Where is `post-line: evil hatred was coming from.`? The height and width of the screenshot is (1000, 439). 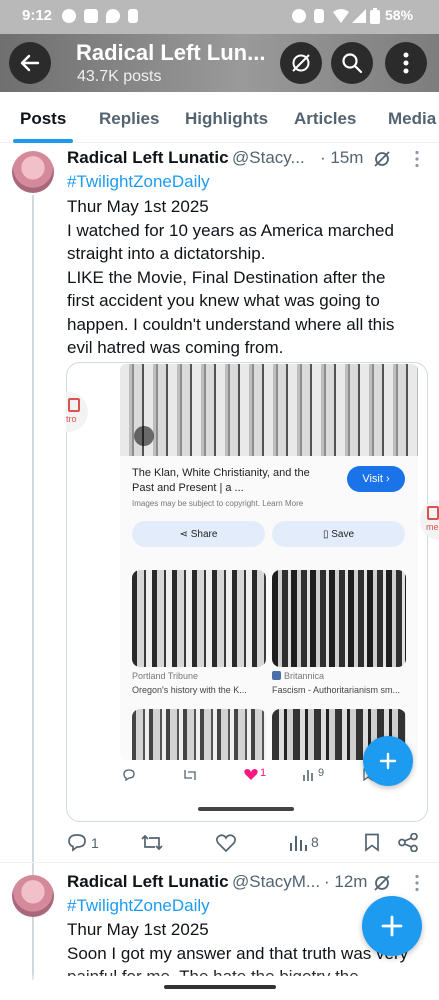
post-line: evil hatred was coming from. is located at coordinates (175, 347).